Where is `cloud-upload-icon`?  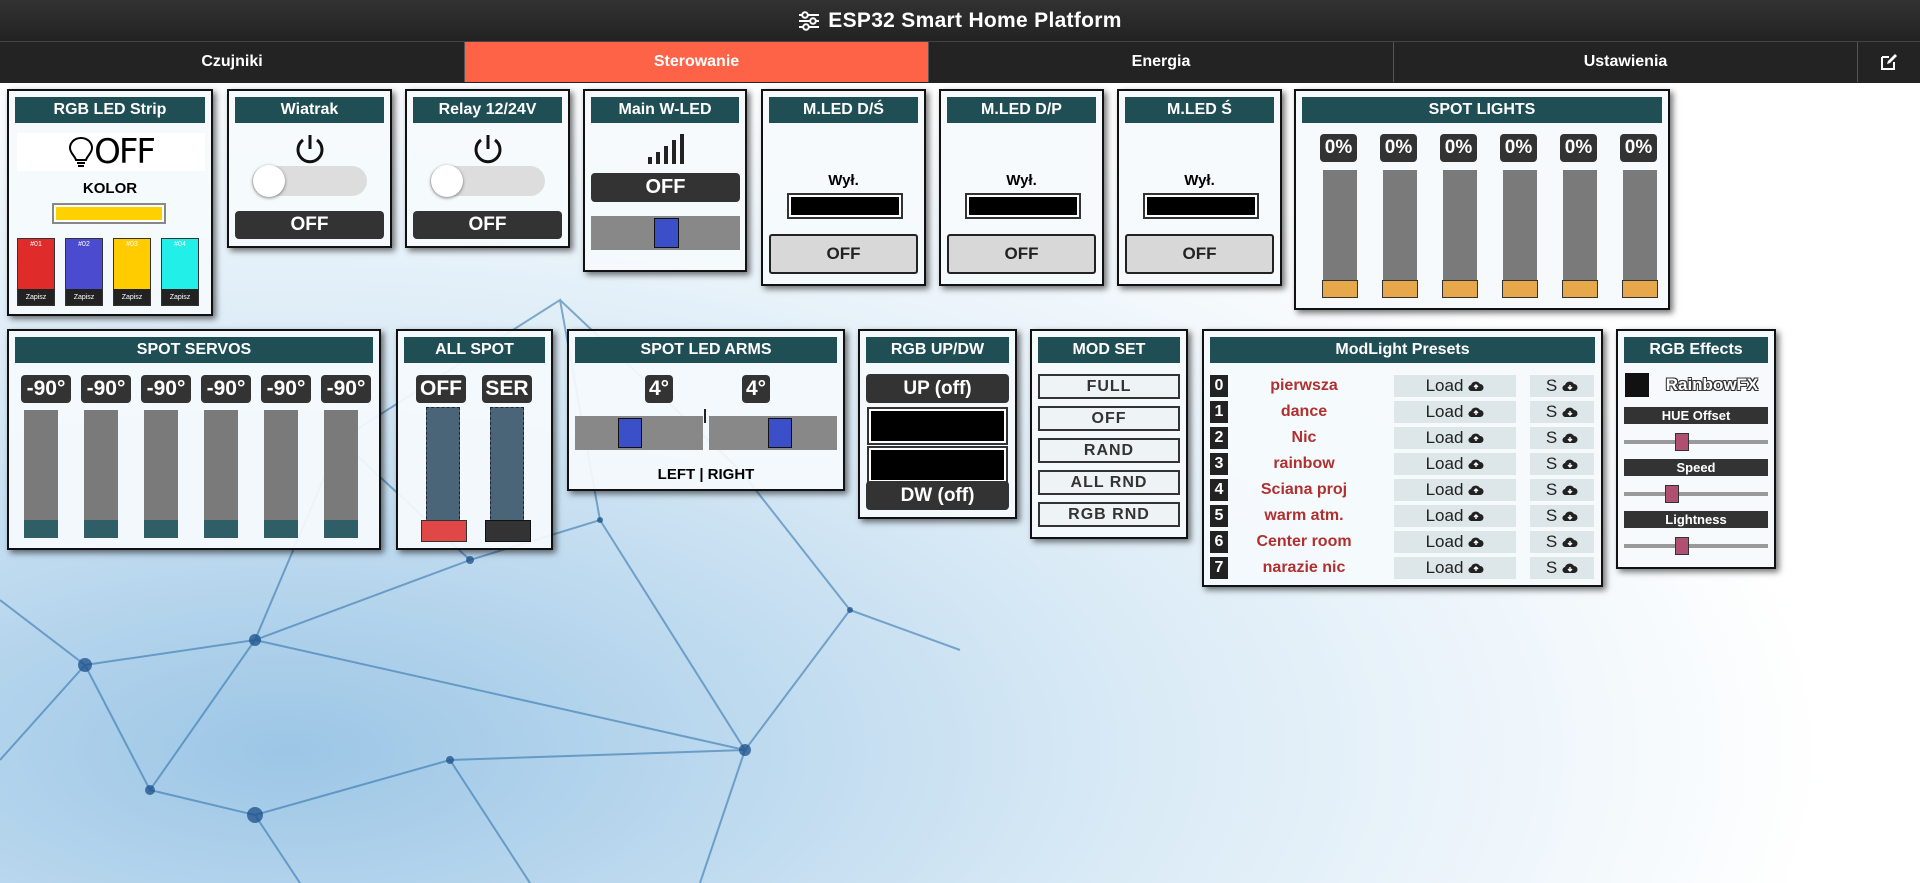 cloud-upload-icon is located at coordinates (1473, 386).